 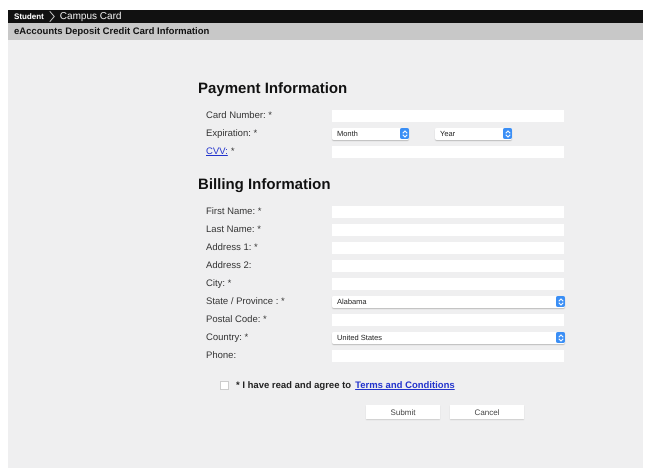 I want to click on breadcrumb-link: Student, so click(x=29, y=16).